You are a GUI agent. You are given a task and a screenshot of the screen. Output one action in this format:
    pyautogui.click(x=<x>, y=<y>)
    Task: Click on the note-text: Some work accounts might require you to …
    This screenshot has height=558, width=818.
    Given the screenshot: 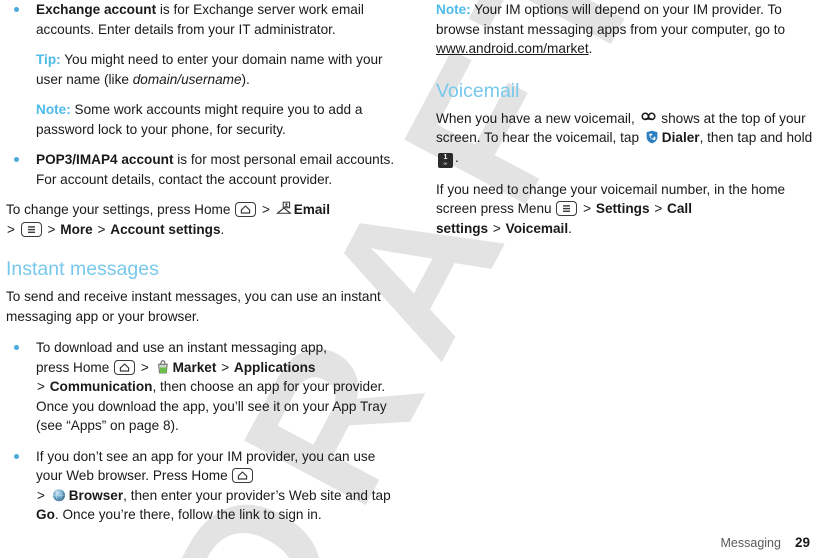 What is the action you would take?
    pyautogui.click(x=199, y=119)
    